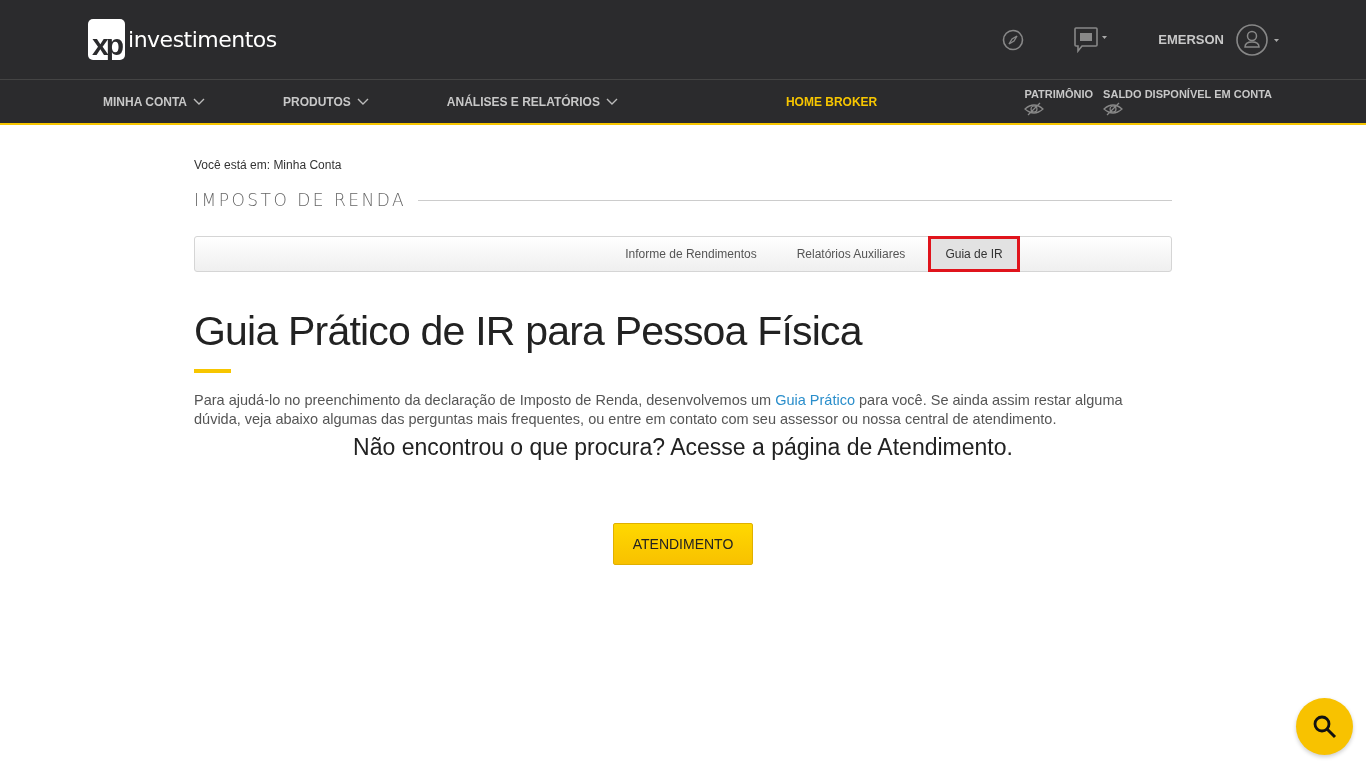 Image resolution: width=1366 pixels, height=768 pixels. I want to click on chat-icon, so click(1091, 39).